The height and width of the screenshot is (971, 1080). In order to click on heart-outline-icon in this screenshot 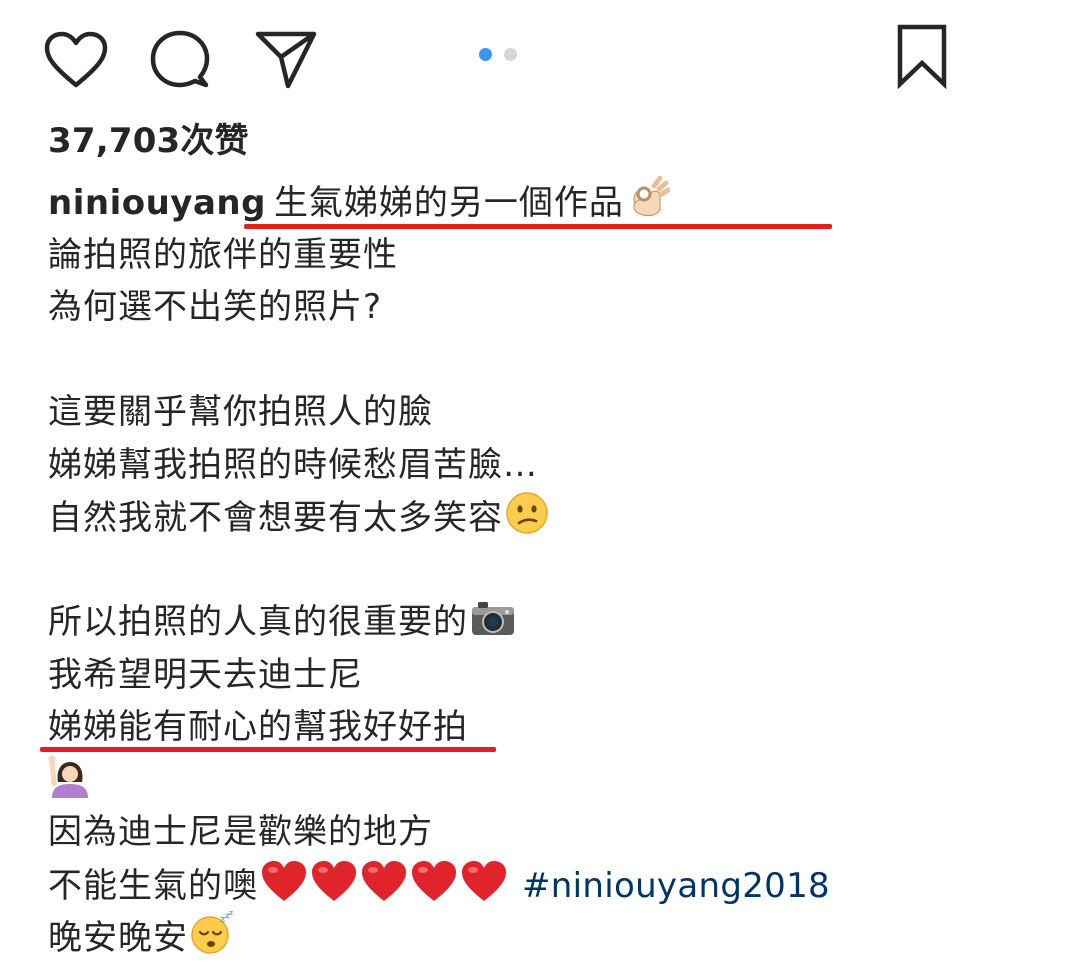, I will do `click(76, 59)`.